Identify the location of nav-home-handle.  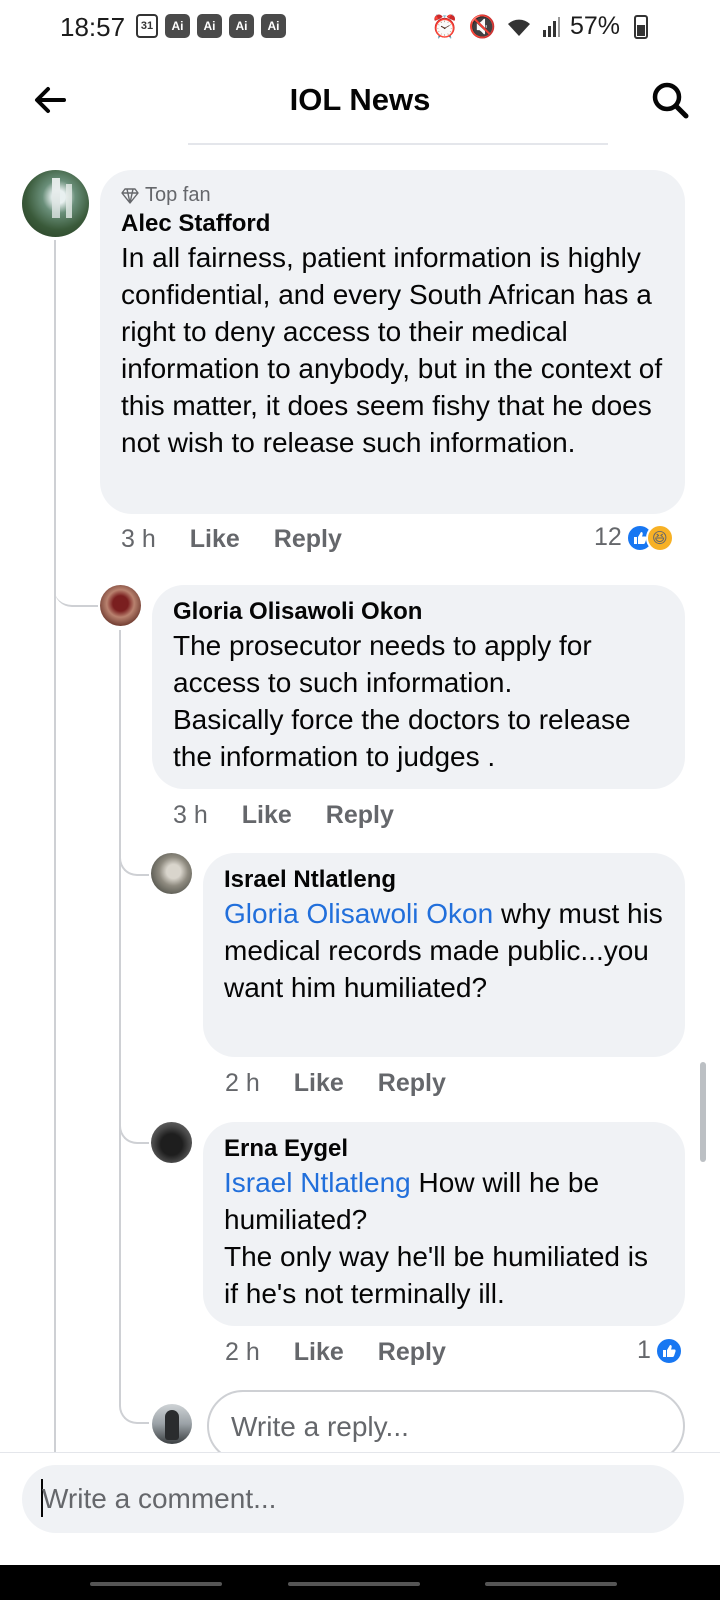
(354, 1584).